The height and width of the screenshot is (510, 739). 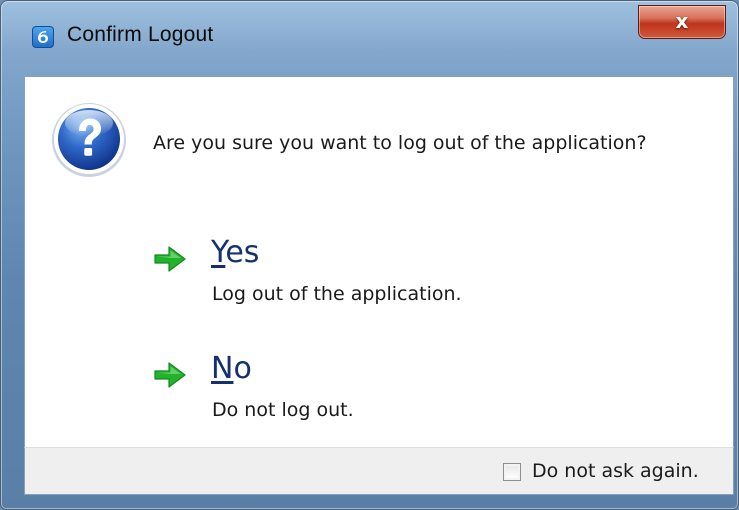 What do you see at coordinates (242, 252) in the screenshot?
I see `yes-label-text: es` at bounding box center [242, 252].